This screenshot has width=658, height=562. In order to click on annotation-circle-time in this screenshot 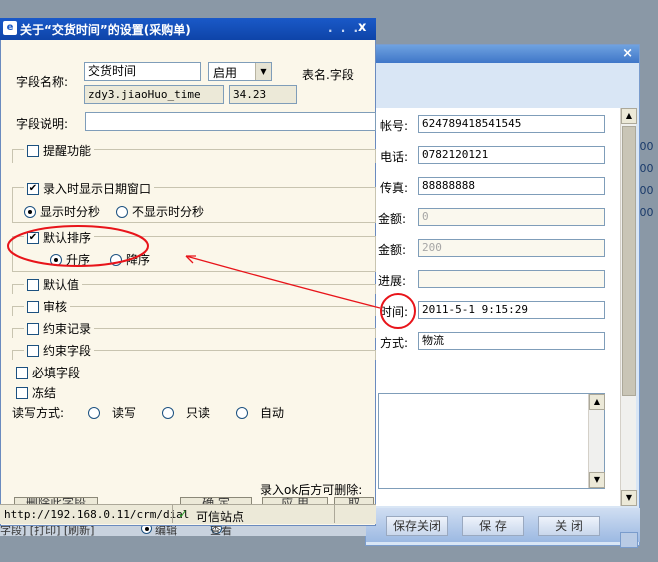, I will do `click(398, 311)`.